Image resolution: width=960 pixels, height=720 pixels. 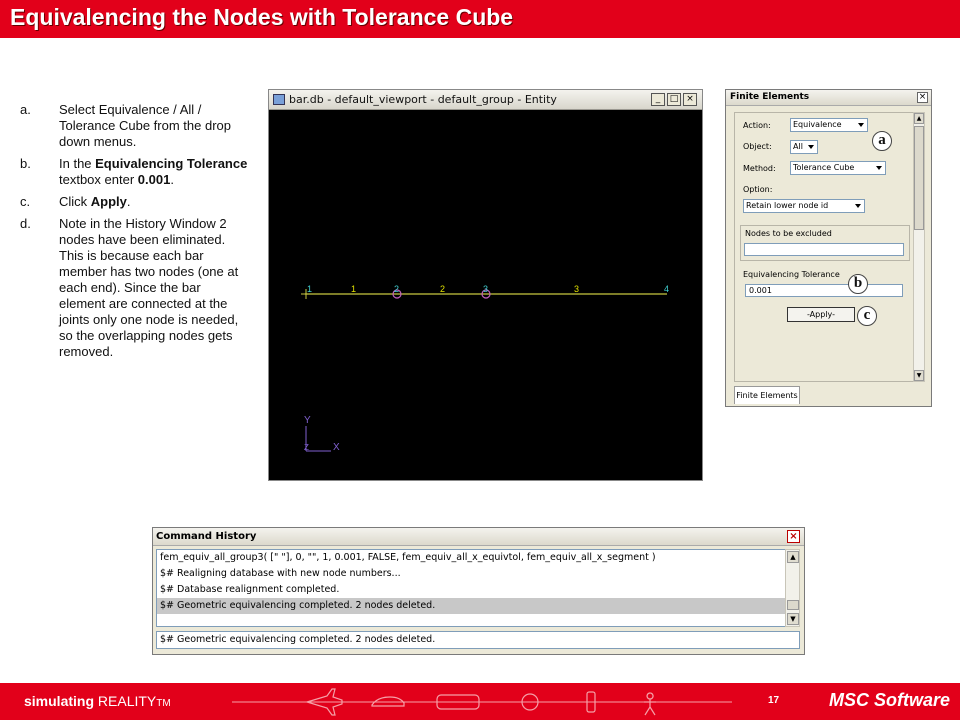 I want to click on option-dropdown: Retain lower node id, so click(x=804, y=206).